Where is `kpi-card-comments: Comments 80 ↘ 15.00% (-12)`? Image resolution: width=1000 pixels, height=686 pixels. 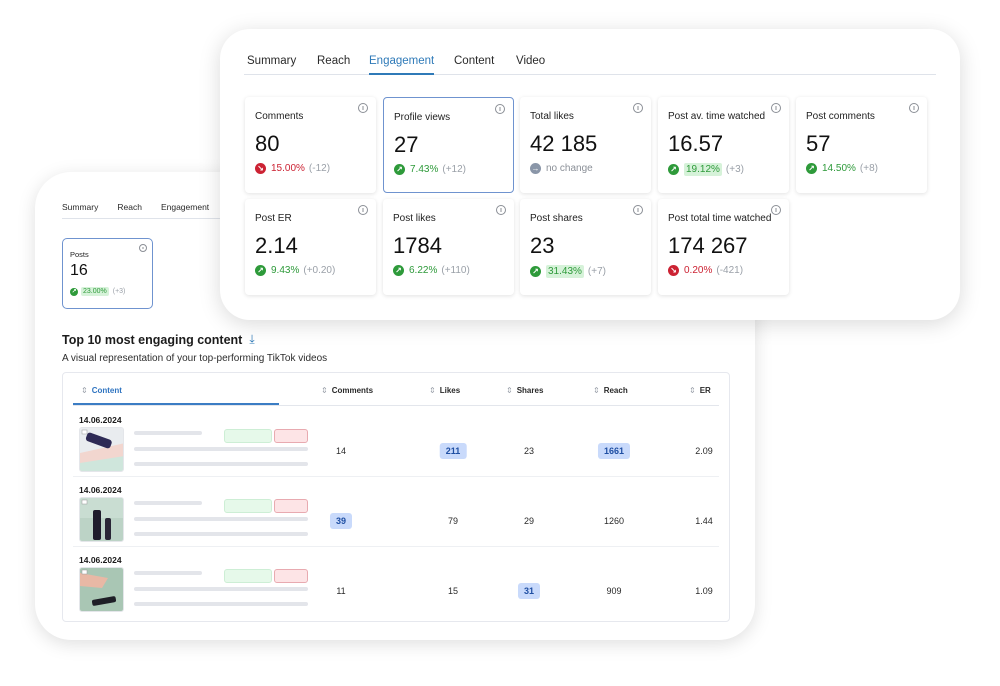 kpi-card-comments: Comments 80 ↘ 15.00% (-12) is located at coordinates (310, 145).